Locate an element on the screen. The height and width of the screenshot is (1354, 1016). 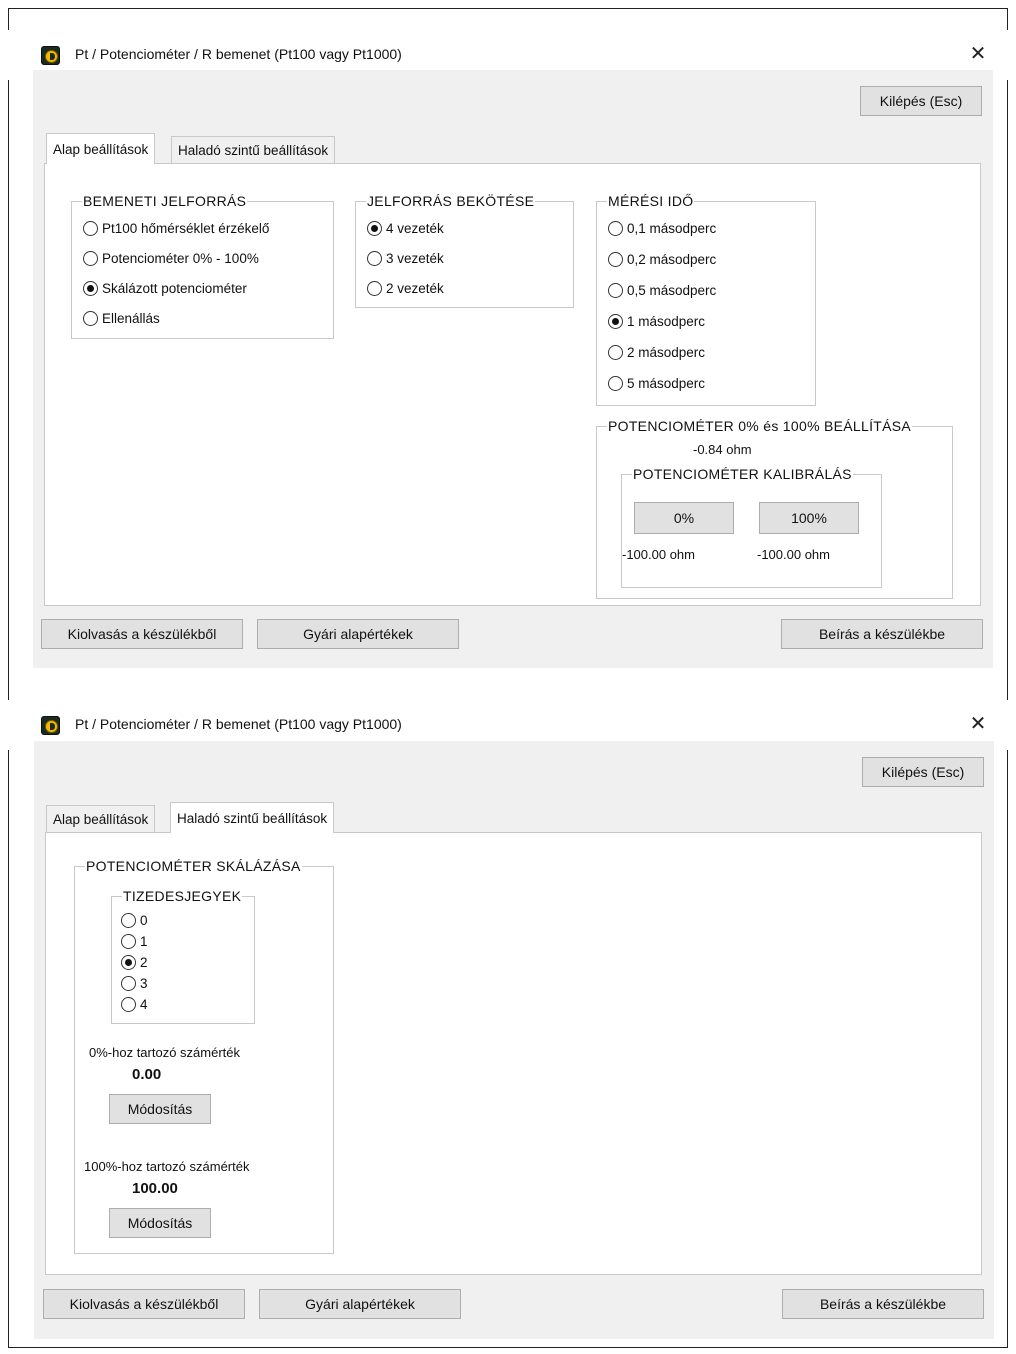
radio-decimals-4: 4 is located at coordinates (134, 1004).